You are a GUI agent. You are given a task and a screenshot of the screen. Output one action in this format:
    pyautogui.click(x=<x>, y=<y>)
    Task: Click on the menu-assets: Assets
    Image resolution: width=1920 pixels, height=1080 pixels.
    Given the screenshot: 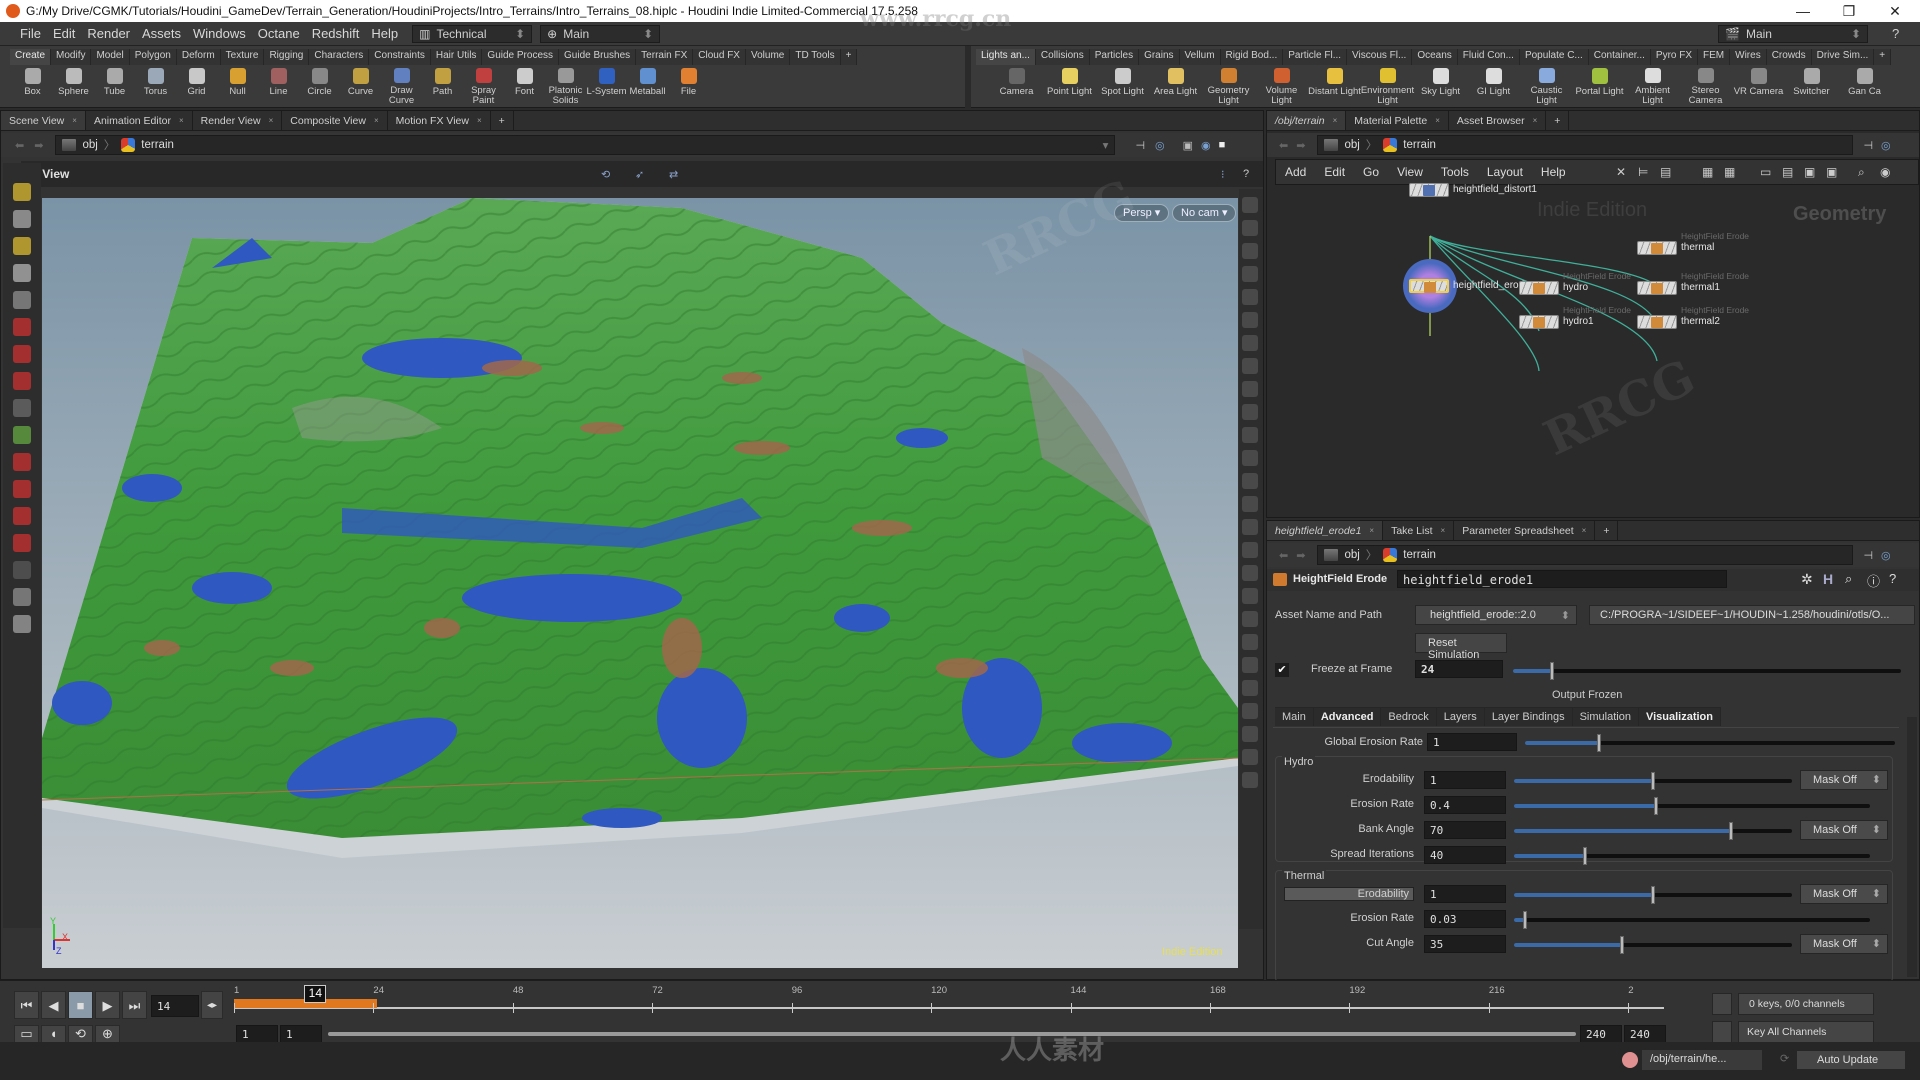 What is the action you would take?
    pyautogui.click(x=161, y=33)
    